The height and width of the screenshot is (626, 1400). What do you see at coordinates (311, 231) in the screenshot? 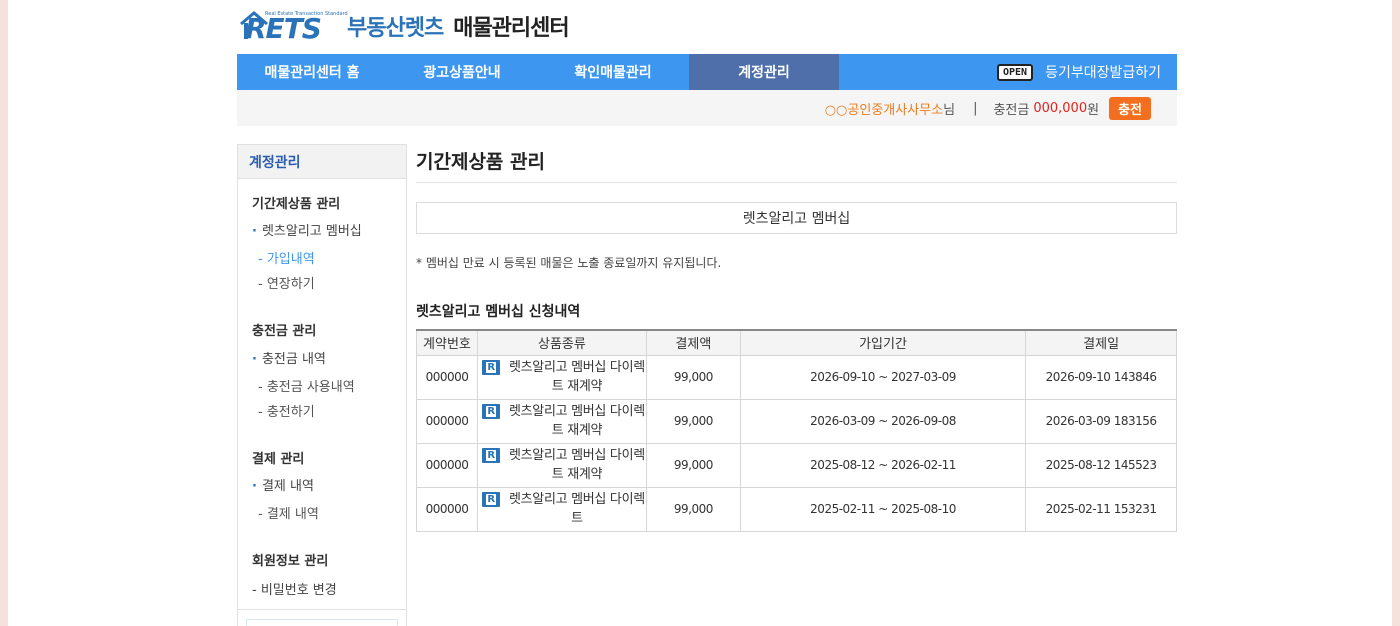
I see `sidebar-item-label: 렛츠알리고 멤버십` at bounding box center [311, 231].